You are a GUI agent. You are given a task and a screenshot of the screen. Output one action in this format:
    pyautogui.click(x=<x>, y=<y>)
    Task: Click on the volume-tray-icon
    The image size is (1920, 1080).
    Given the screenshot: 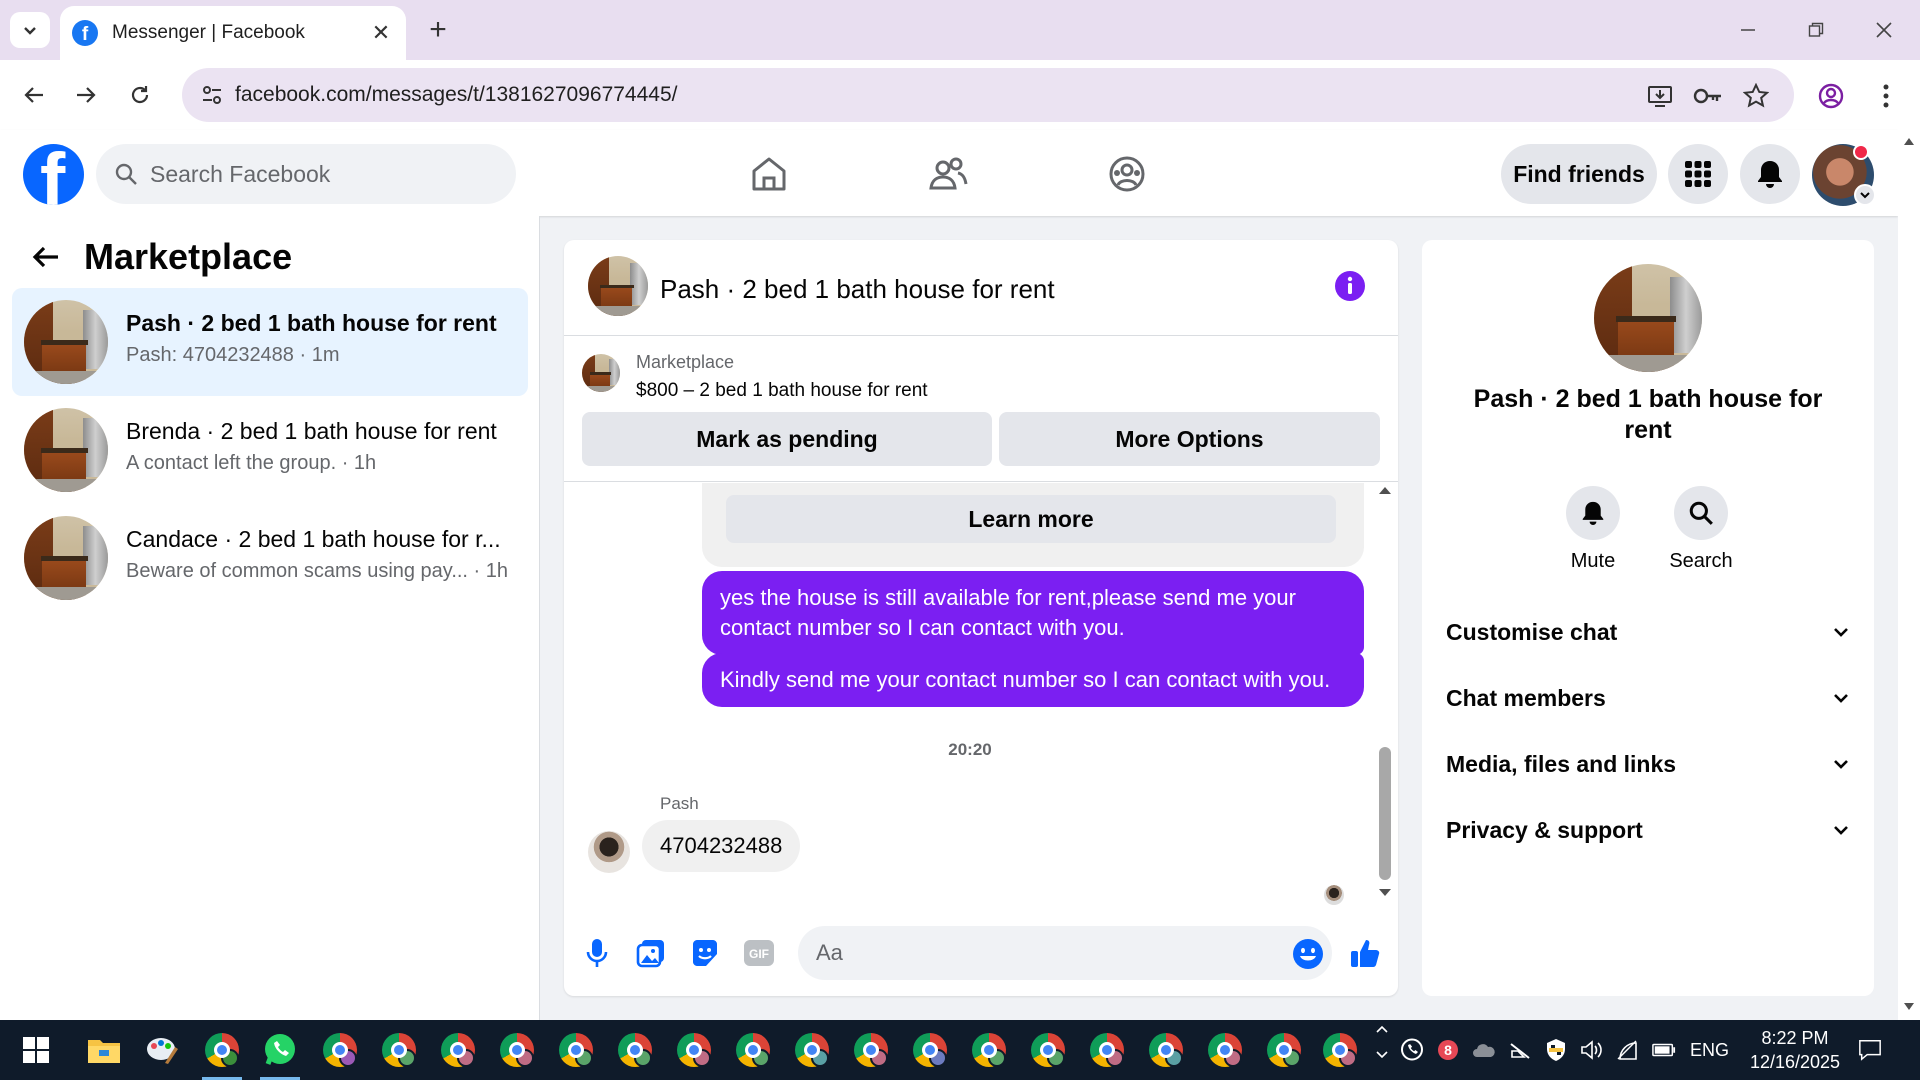 What is the action you would take?
    pyautogui.click(x=1592, y=1050)
    